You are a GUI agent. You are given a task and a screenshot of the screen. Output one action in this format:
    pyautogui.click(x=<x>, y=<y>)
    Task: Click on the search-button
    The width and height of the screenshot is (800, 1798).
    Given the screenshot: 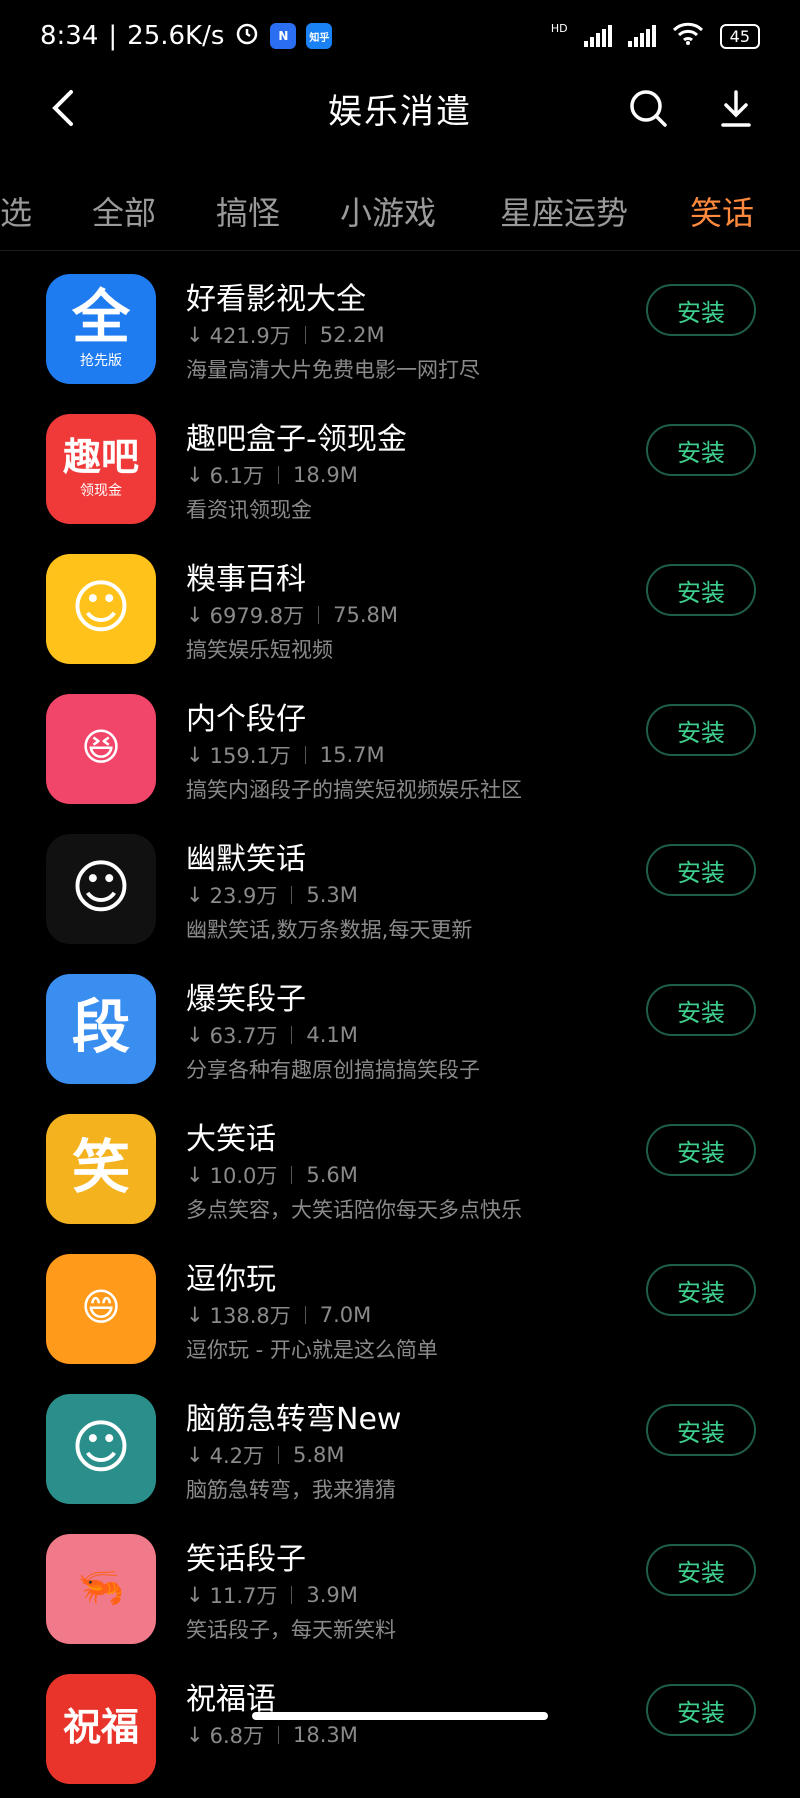 What is the action you would take?
    pyautogui.click(x=648, y=108)
    